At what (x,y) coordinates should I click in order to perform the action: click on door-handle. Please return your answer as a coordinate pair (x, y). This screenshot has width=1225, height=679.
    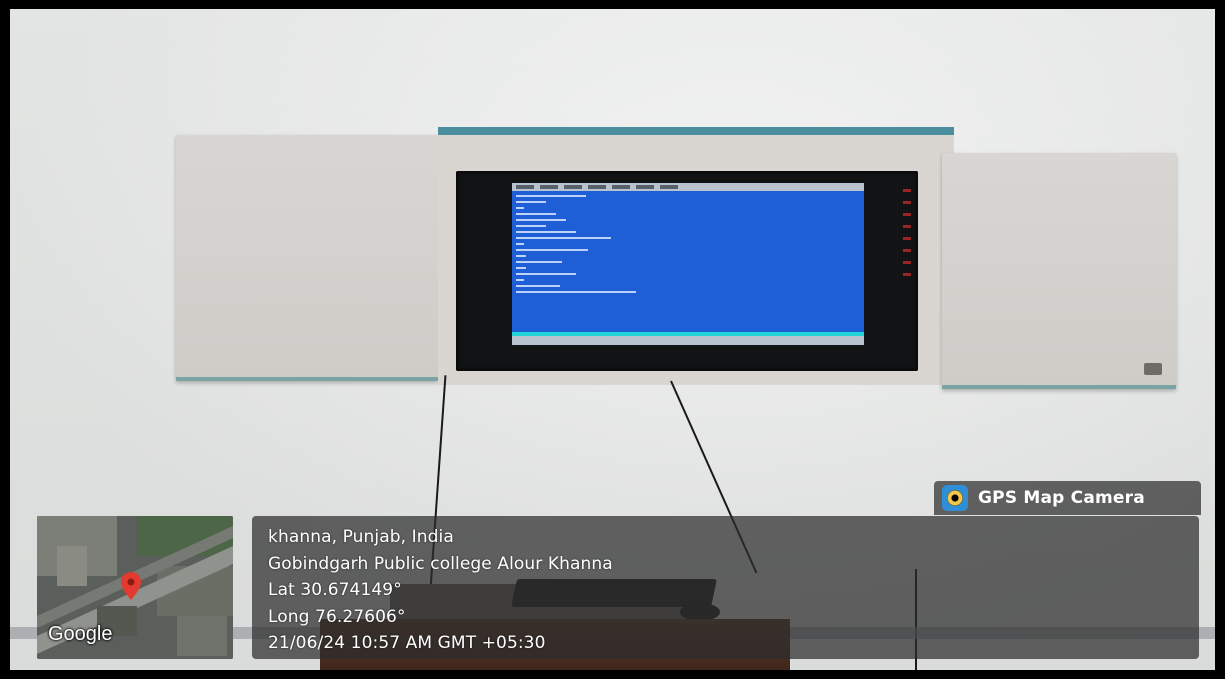
    Looking at the image, I should click on (1153, 369).